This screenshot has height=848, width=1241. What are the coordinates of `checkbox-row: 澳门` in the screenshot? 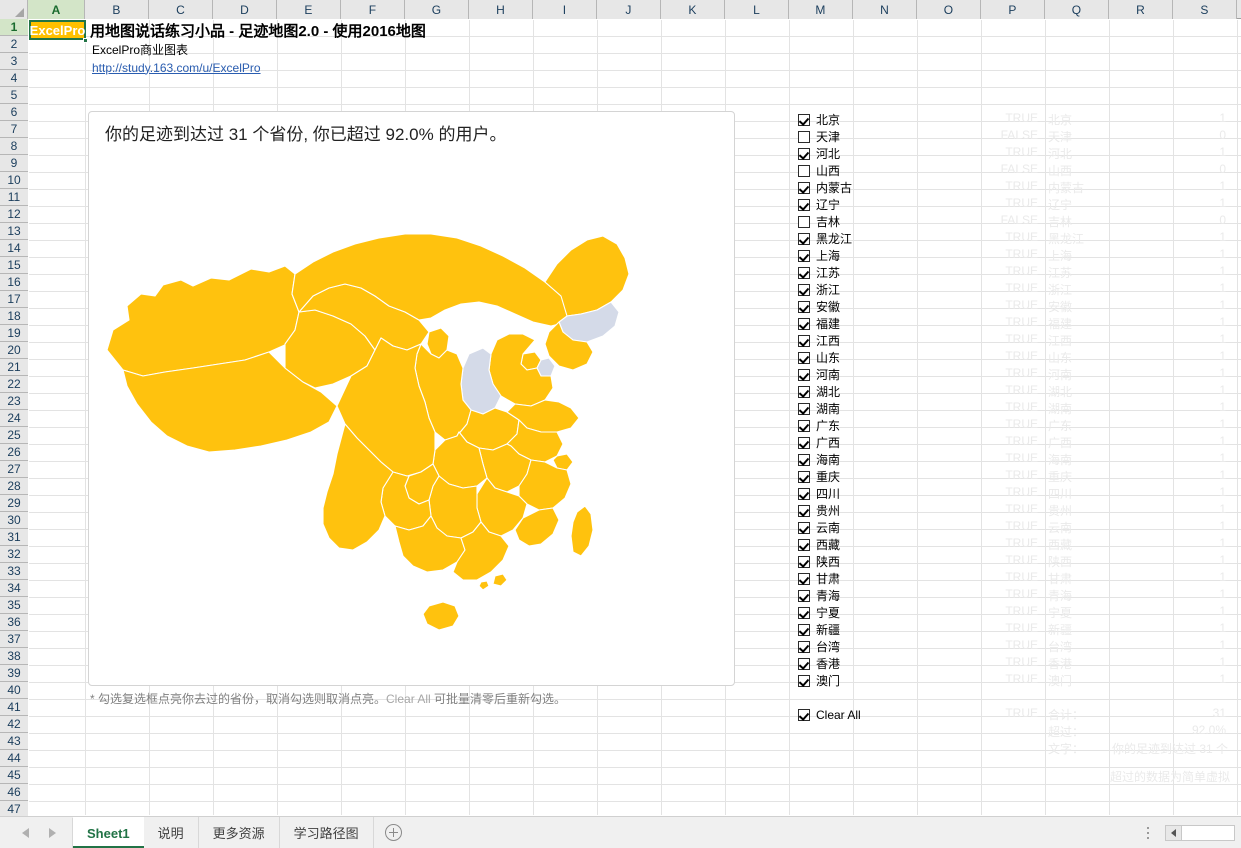 It's located at (825, 680).